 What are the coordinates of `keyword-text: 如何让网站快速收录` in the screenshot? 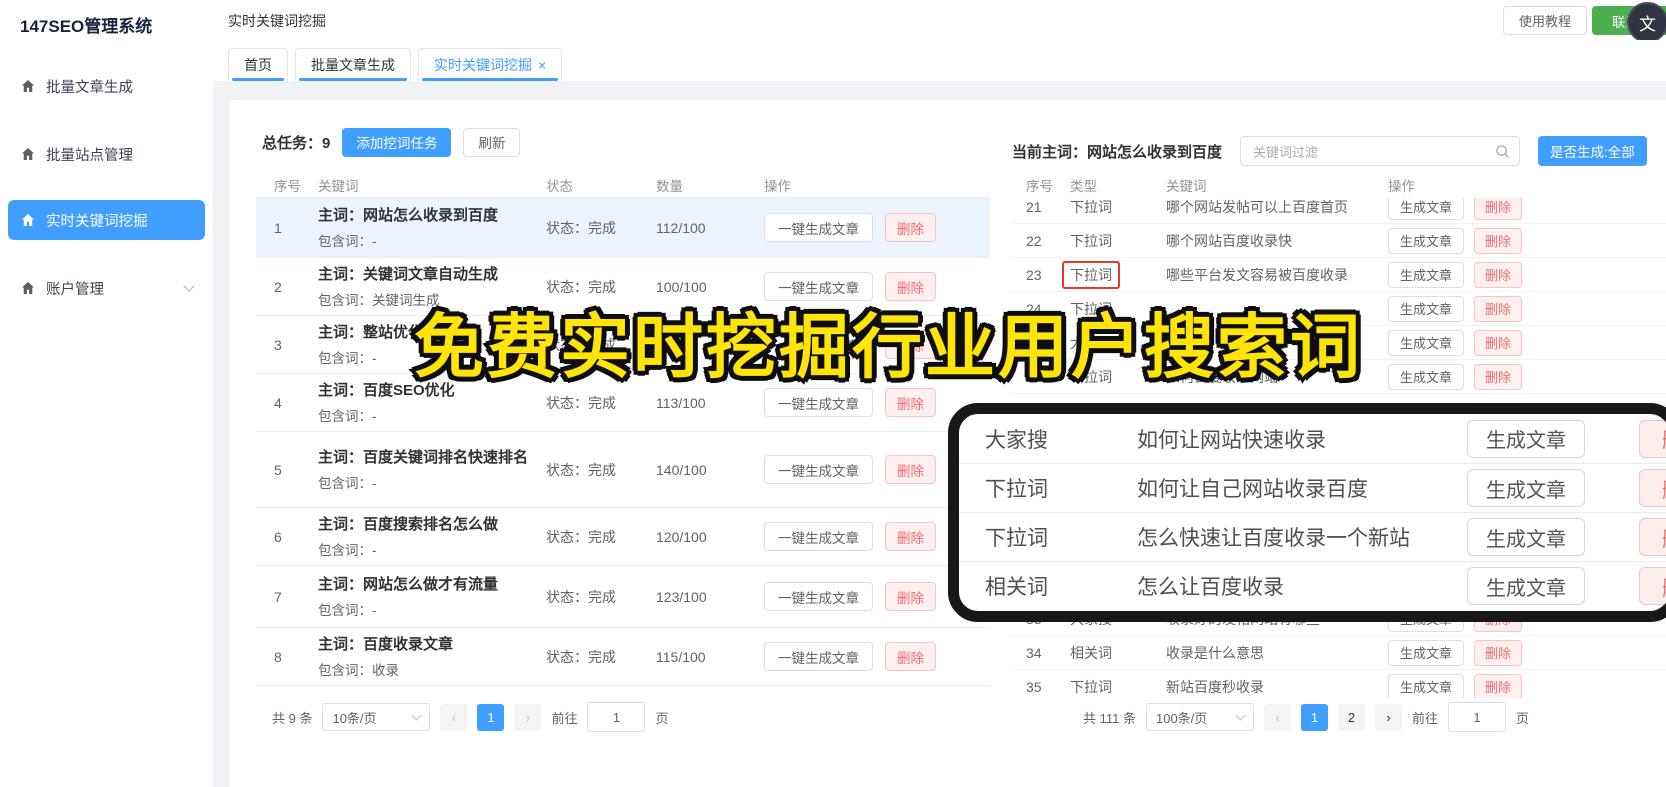 It's located at (1231, 440).